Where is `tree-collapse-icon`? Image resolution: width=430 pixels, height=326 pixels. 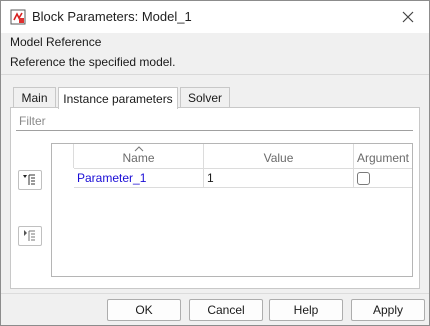
tree-collapse-icon is located at coordinates (29, 235).